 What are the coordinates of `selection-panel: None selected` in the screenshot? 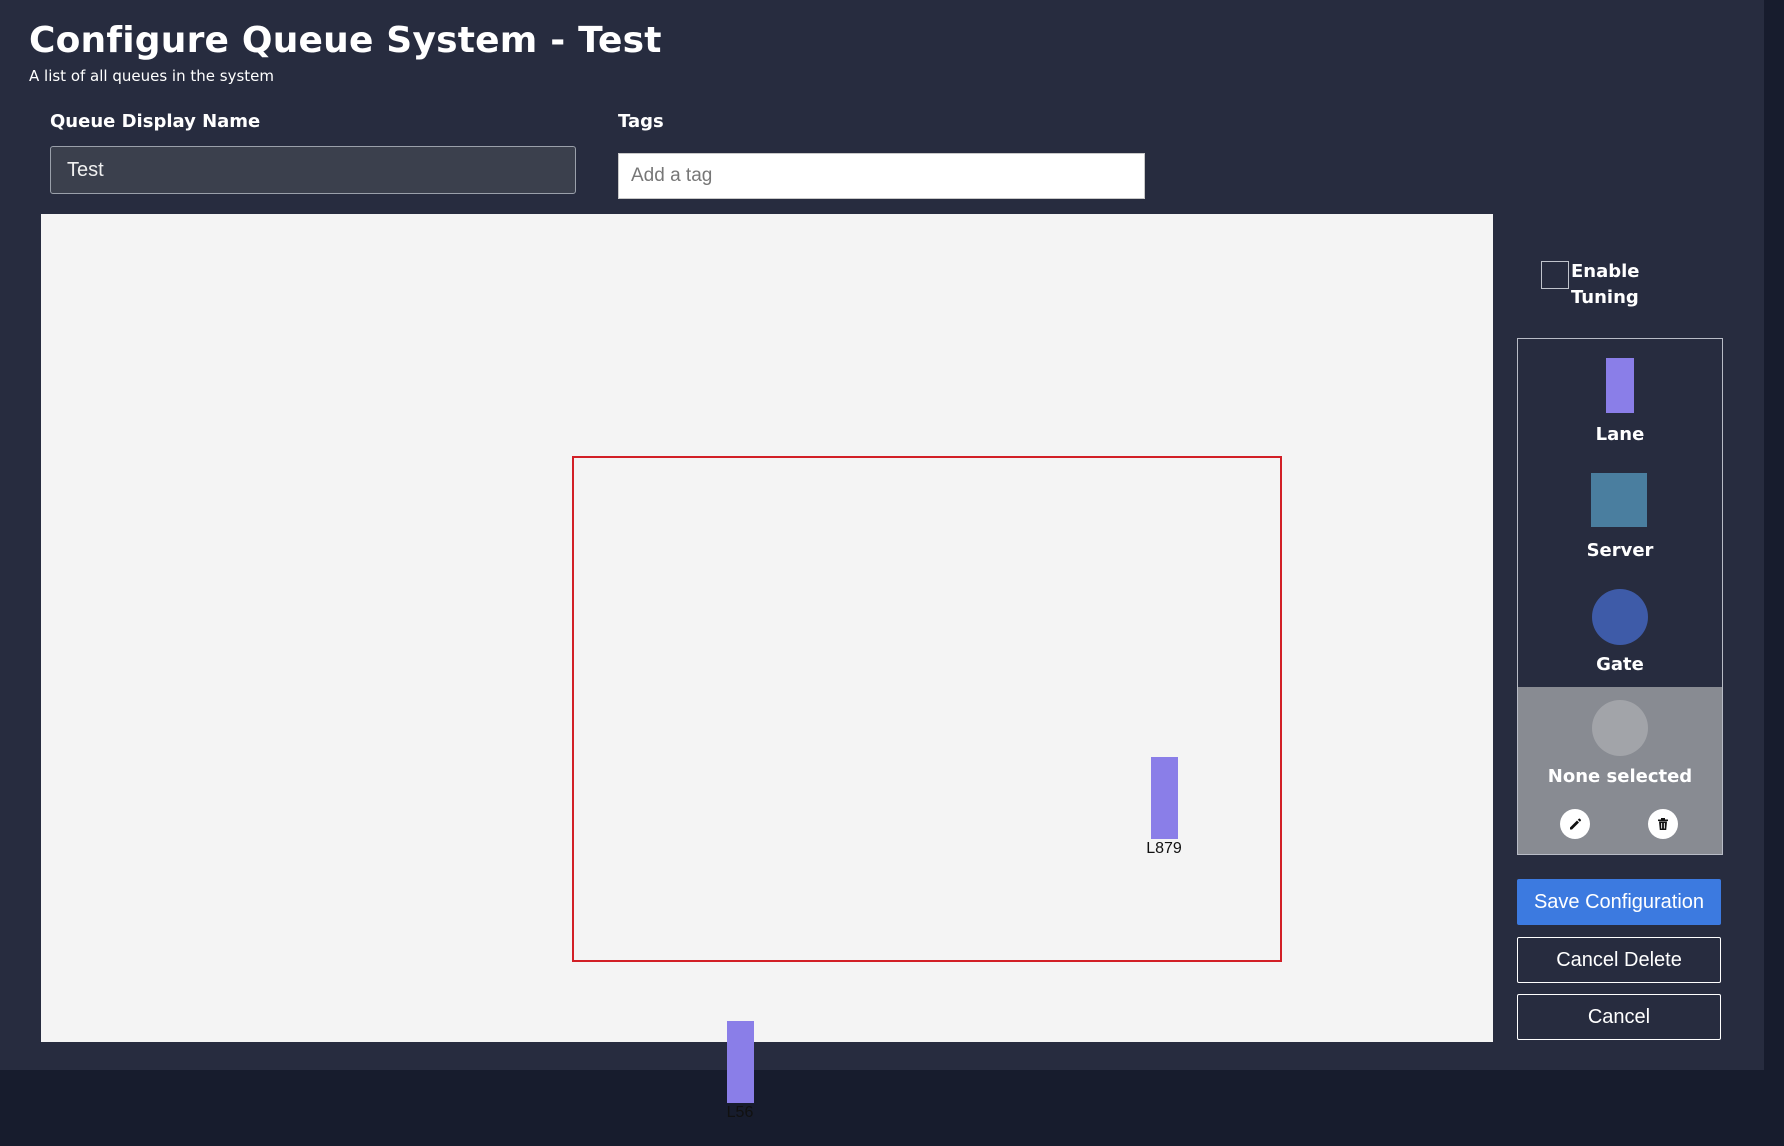 It's located at (1620, 770).